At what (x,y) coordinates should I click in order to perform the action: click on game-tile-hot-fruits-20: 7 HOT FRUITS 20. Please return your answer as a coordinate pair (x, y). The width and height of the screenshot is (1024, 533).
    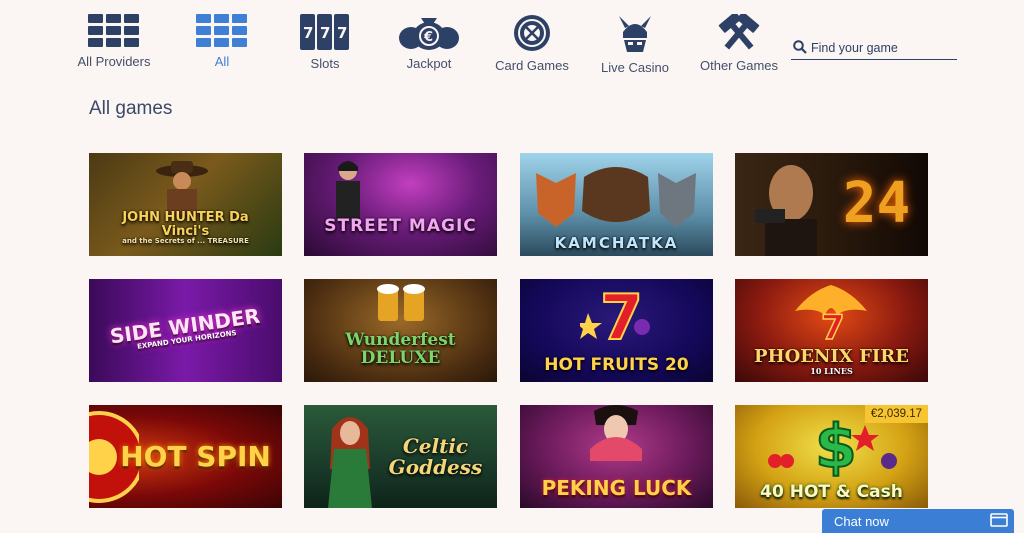
    Looking at the image, I should click on (616, 330).